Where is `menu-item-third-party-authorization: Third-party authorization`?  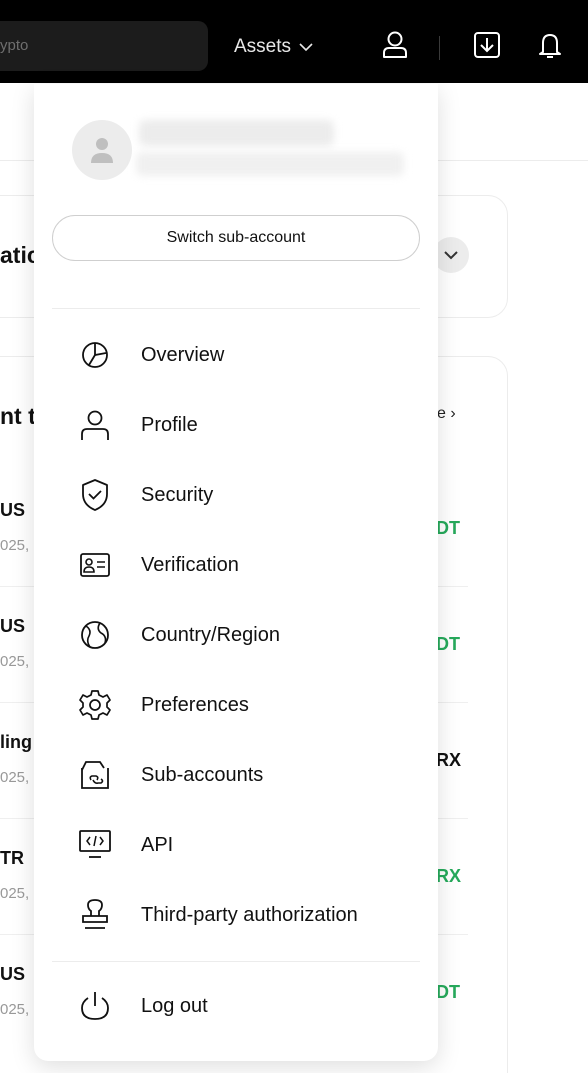 menu-item-third-party-authorization: Third-party authorization is located at coordinates (236, 915).